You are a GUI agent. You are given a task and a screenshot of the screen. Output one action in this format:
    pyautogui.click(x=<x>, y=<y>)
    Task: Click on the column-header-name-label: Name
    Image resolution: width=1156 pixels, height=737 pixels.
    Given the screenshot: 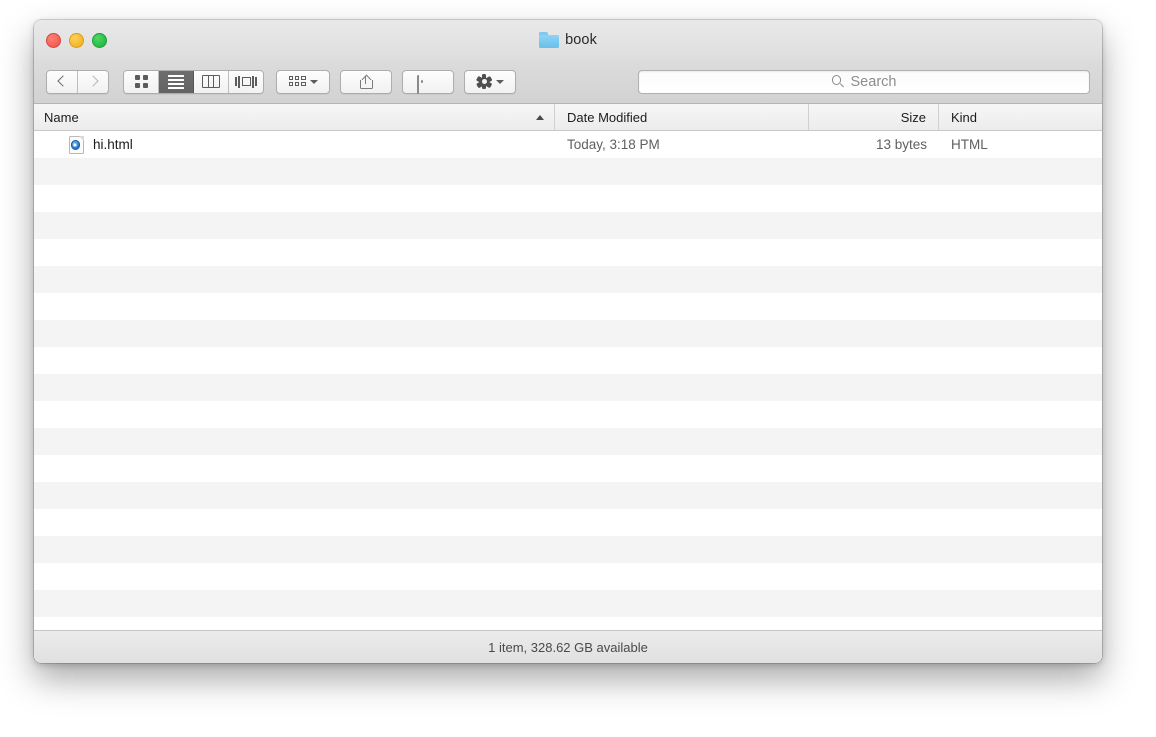 What is the action you would take?
    pyautogui.click(x=61, y=117)
    